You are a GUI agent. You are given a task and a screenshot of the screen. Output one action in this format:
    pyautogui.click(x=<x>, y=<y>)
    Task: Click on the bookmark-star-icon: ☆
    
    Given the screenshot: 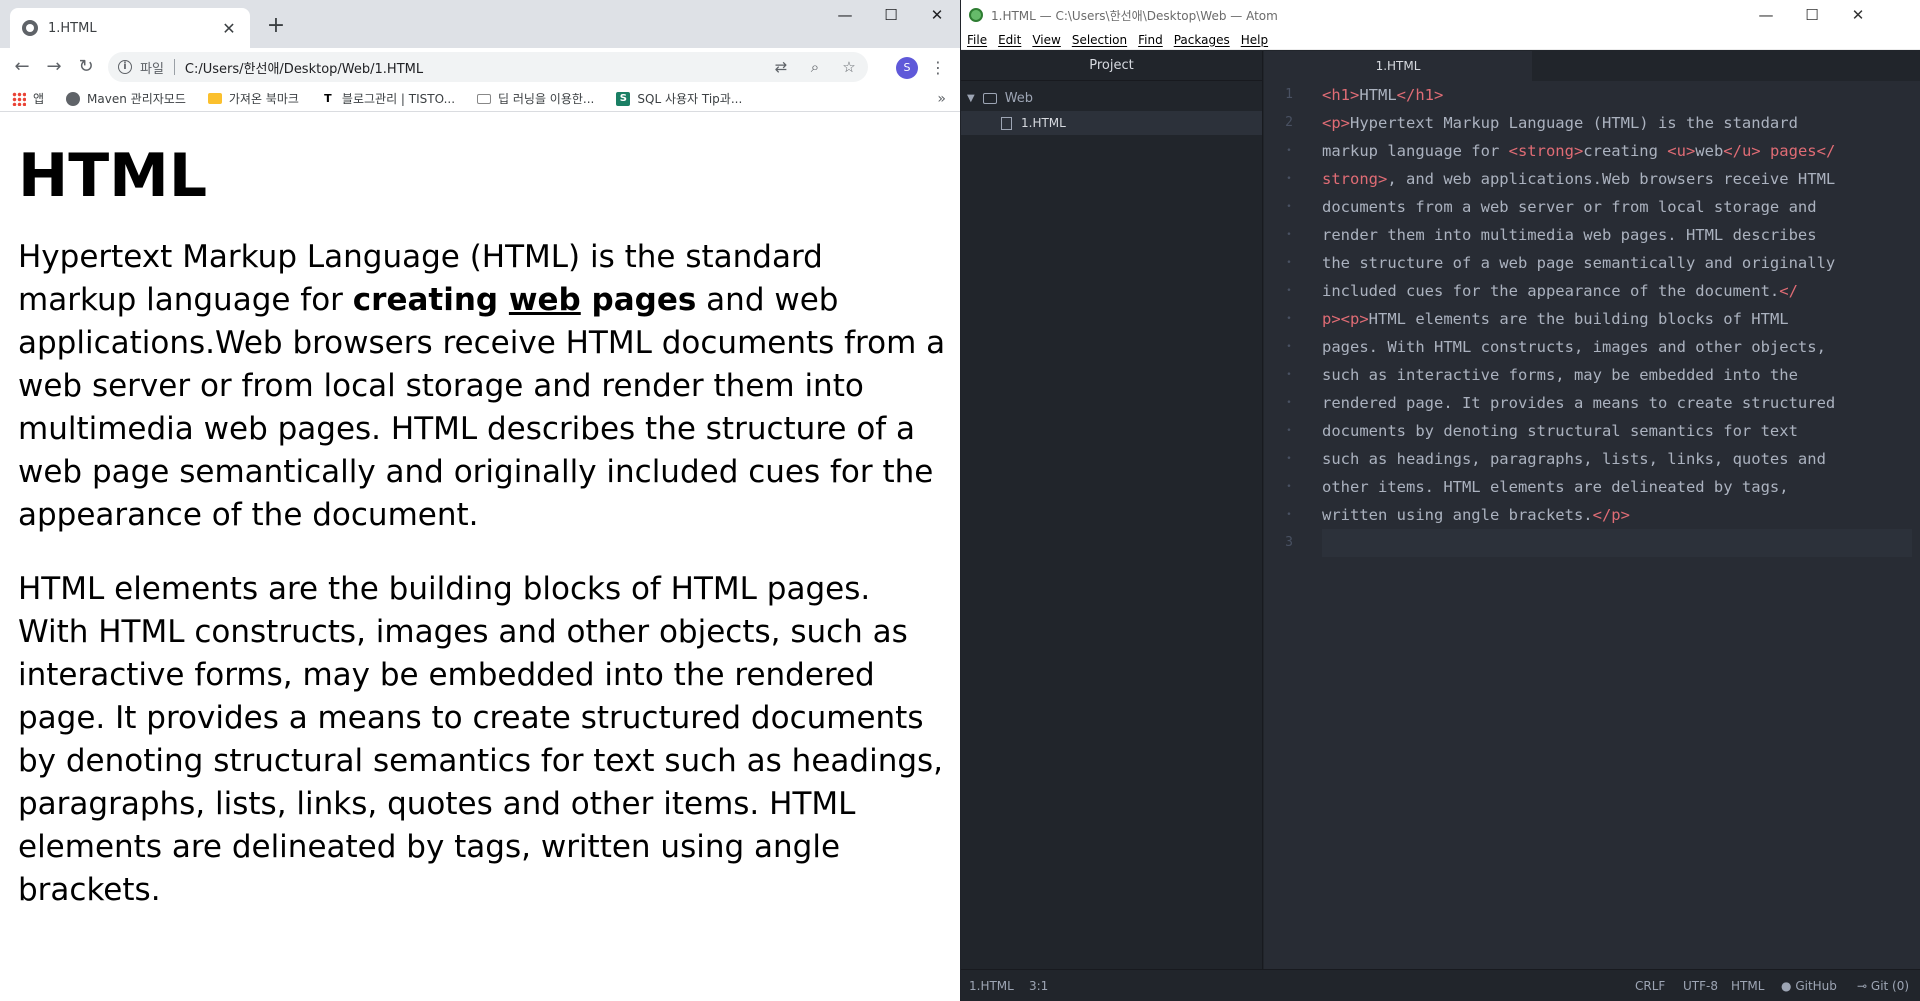 What is the action you would take?
    pyautogui.click(x=849, y=67)
    